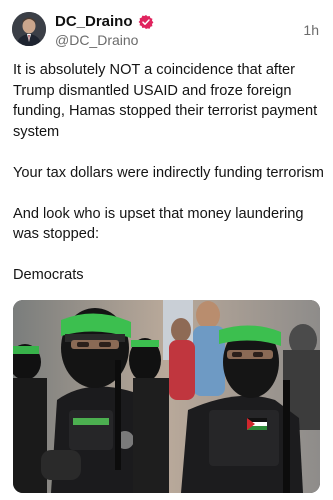  Describe the element at coordinates (96, 40) in the screenshot. I see `author-handle: @DC_Draino` at that location.